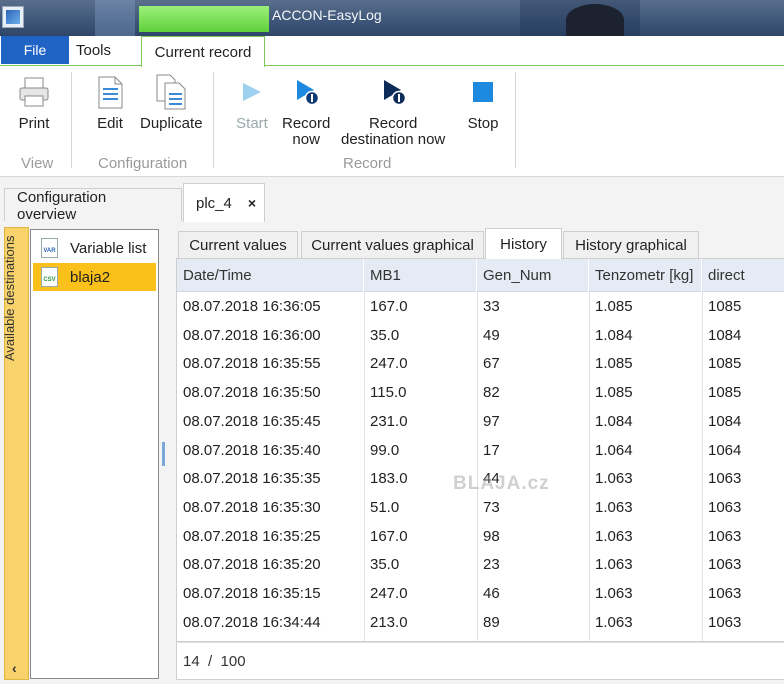 The height and width of the screenshot is (684, 784). I want to click on tree-item-blaja2: CSV blaja2, so click(94, 277).